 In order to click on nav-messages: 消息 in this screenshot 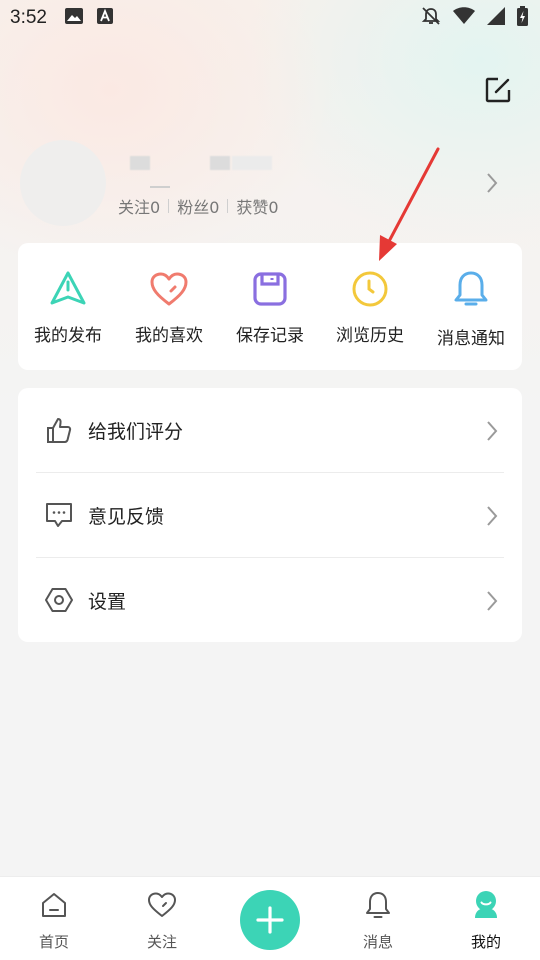, I will do `click(378, 919)`.